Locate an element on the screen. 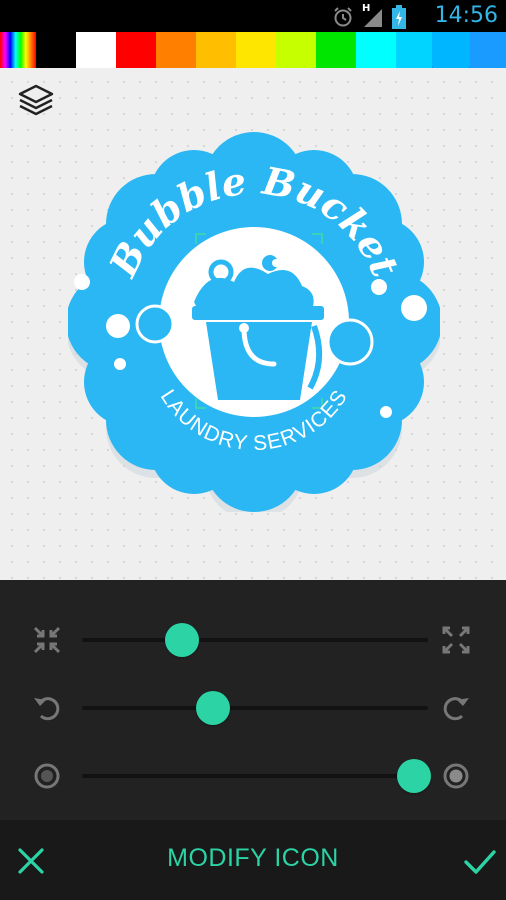 The height and width of the screenshot is (900, 506). opacity-slider is located at coordinates (257, 776).